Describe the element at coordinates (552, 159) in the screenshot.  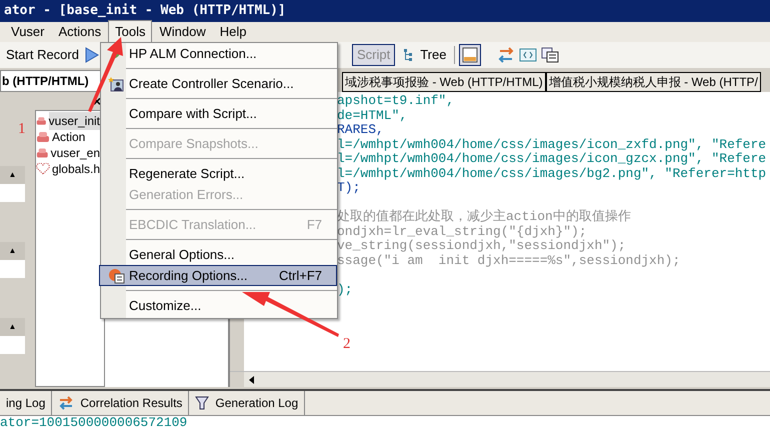
I see `code-line: l=/wmhpt/wmh004/home/css/images/icon_gzcx.png", "Refere` at that location.